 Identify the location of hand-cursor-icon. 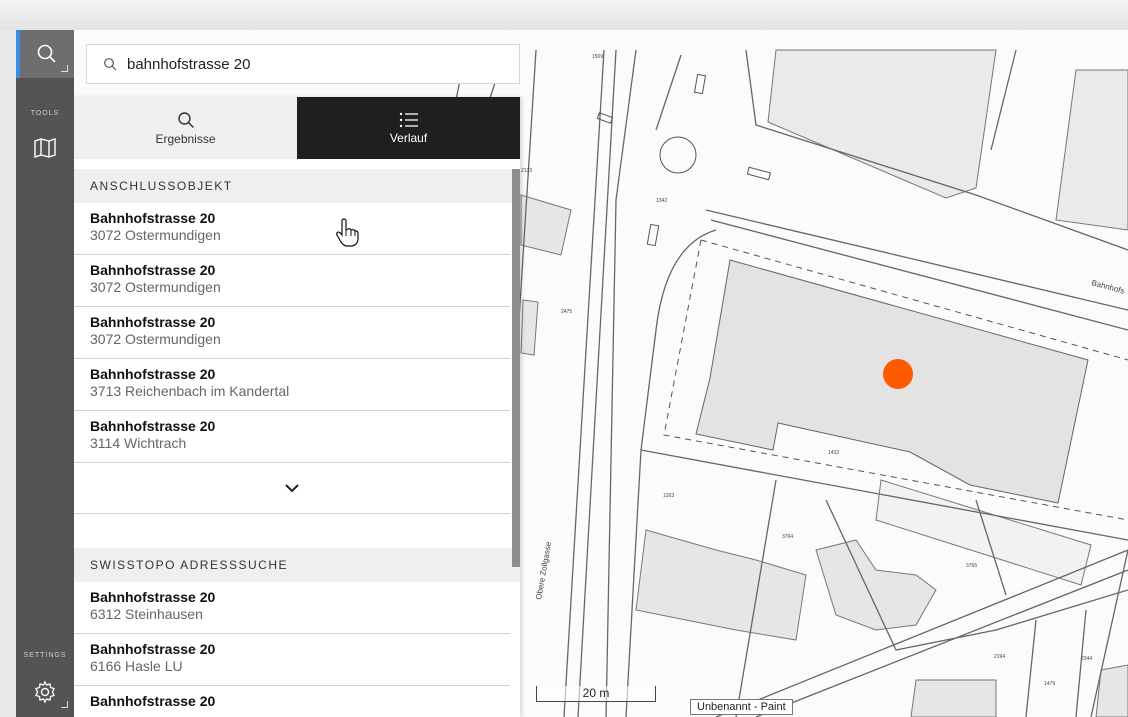
(347, 232).